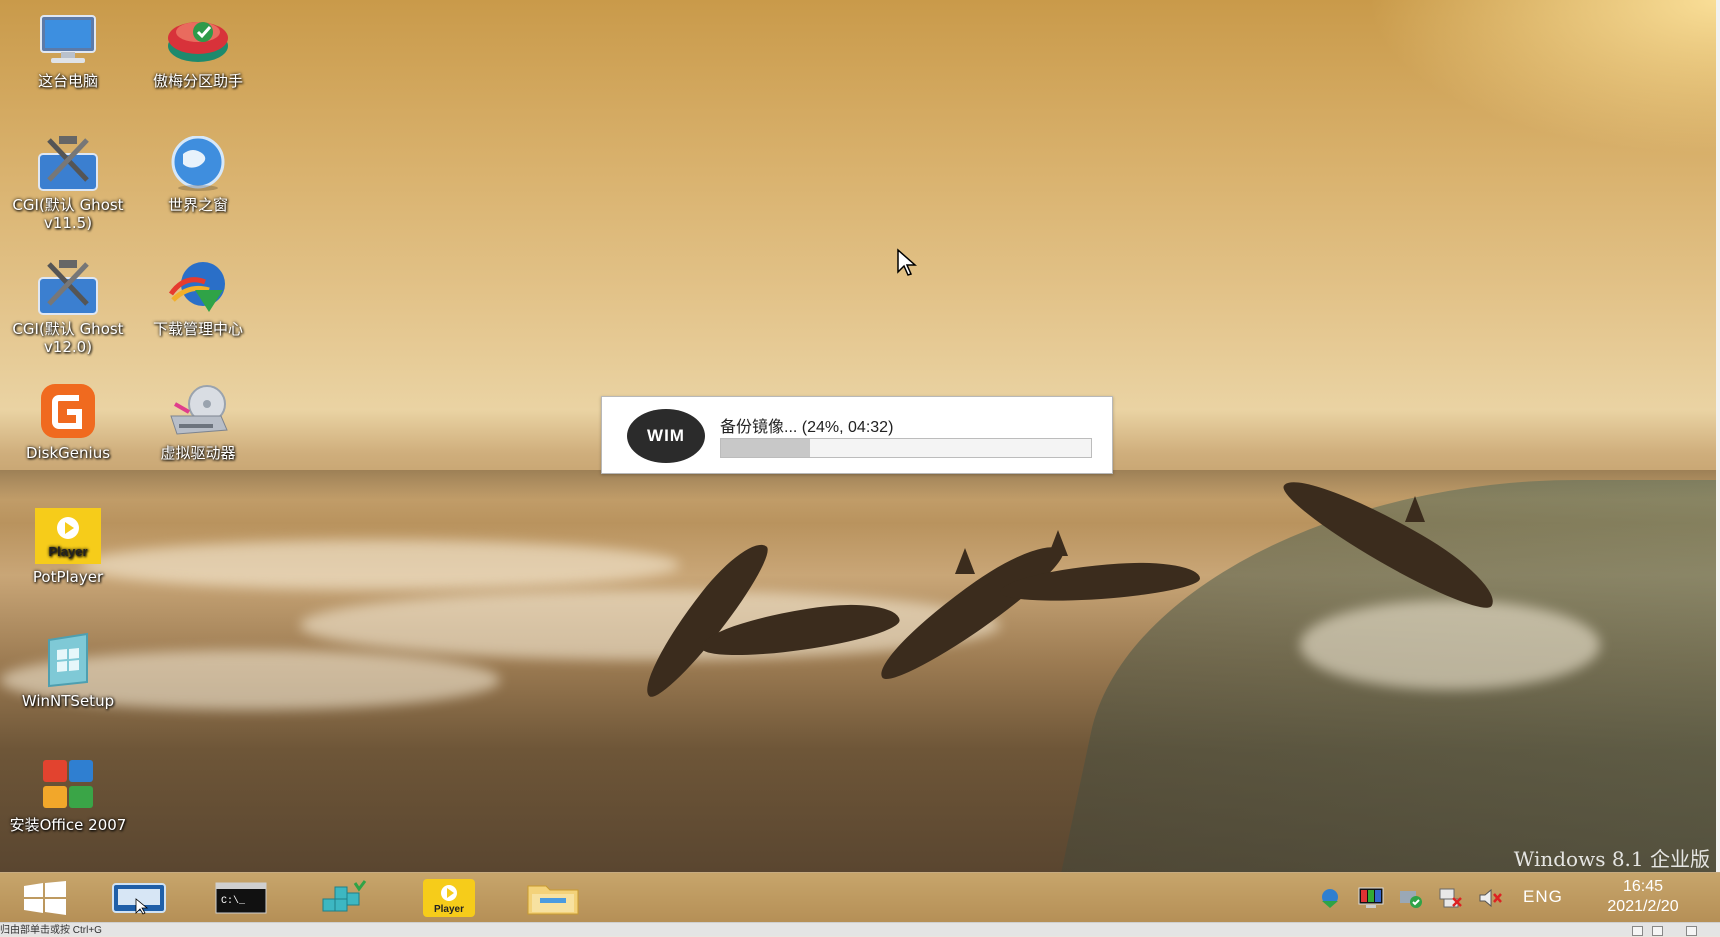 The width and height of the screenshot is (1720, 937). I want to click on potplayer-taskbar-text: Player, so click(449, 909).